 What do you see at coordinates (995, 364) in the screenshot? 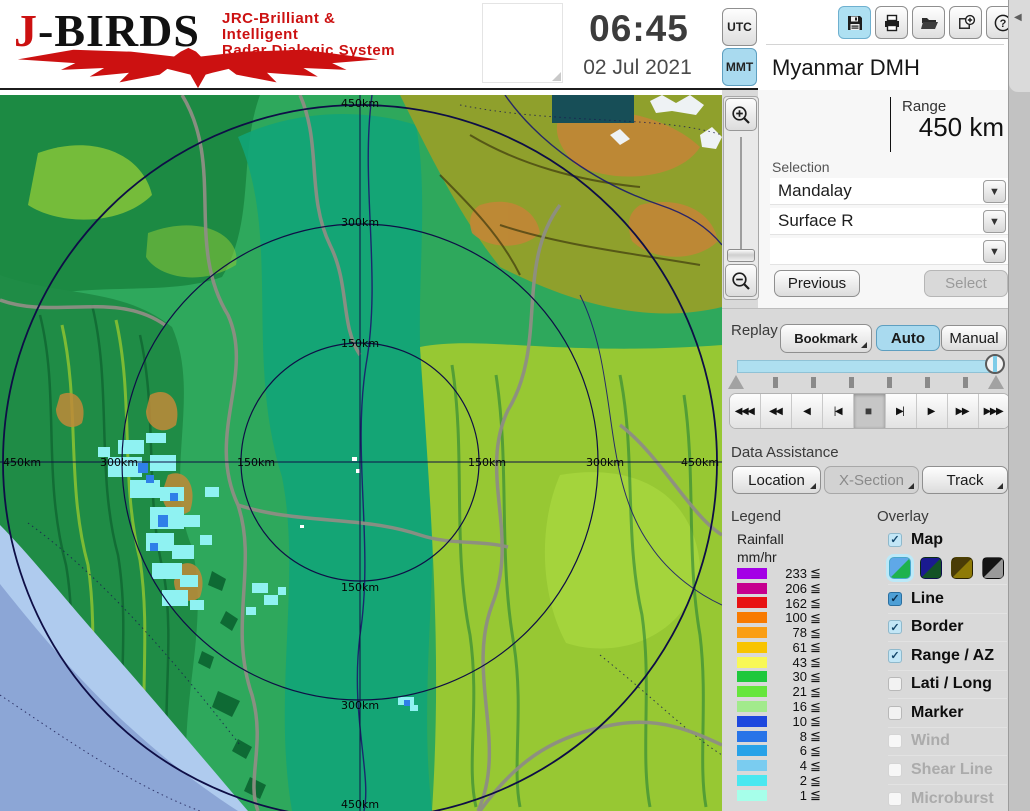
I see `replay-slider-handle` at bounding box center [995, 364].